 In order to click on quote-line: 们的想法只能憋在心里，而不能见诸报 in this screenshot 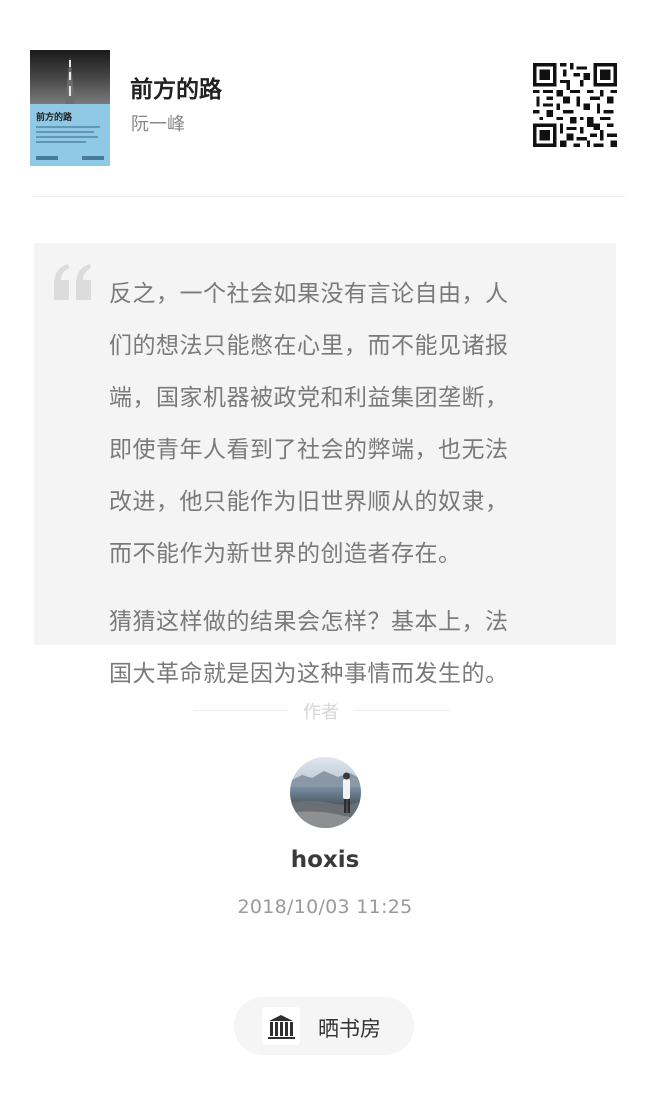, I will do `click(309, 346)`.